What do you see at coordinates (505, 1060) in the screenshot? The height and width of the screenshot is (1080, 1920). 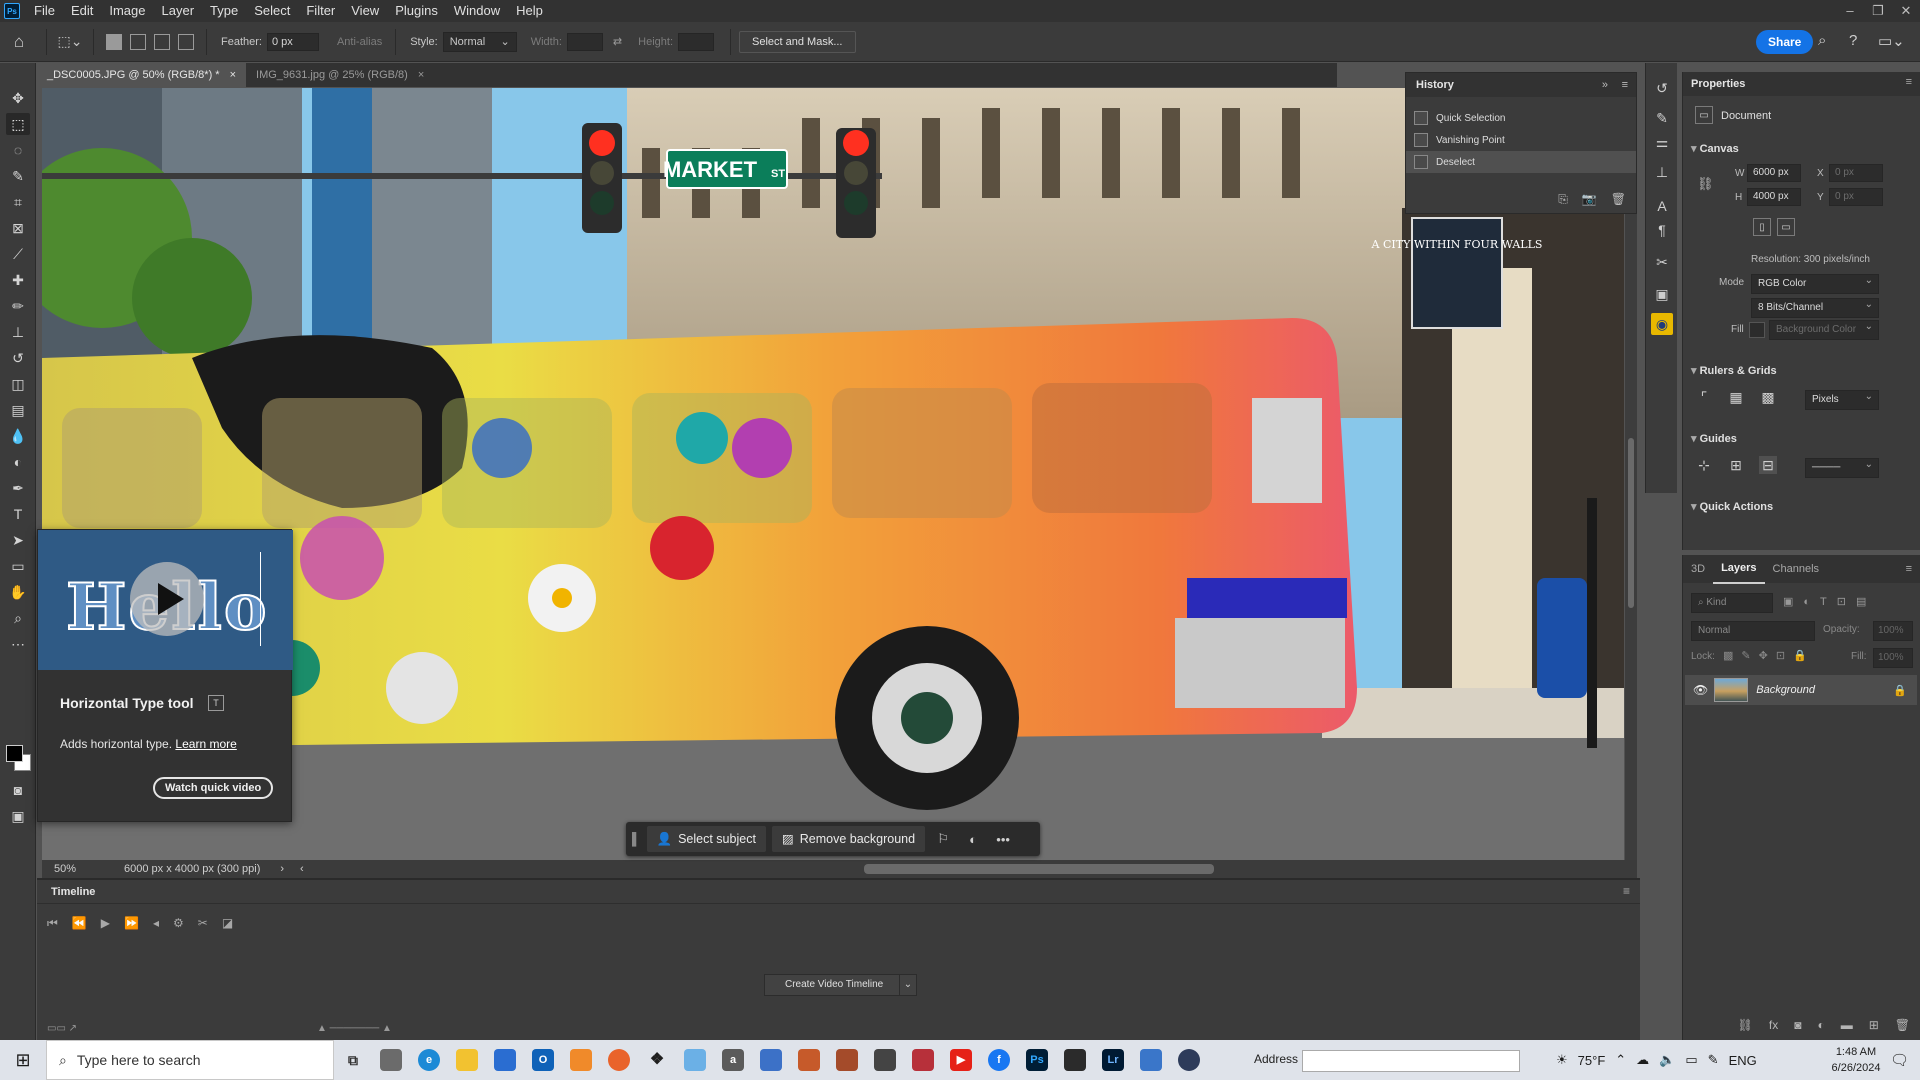 I see `store-icon` at bounding box center [505, 1060].